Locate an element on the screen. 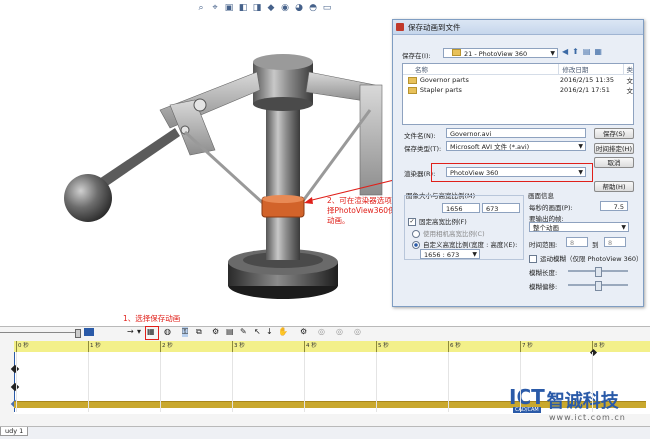  back-icon: ◀ is located at coordinates (565, 51).